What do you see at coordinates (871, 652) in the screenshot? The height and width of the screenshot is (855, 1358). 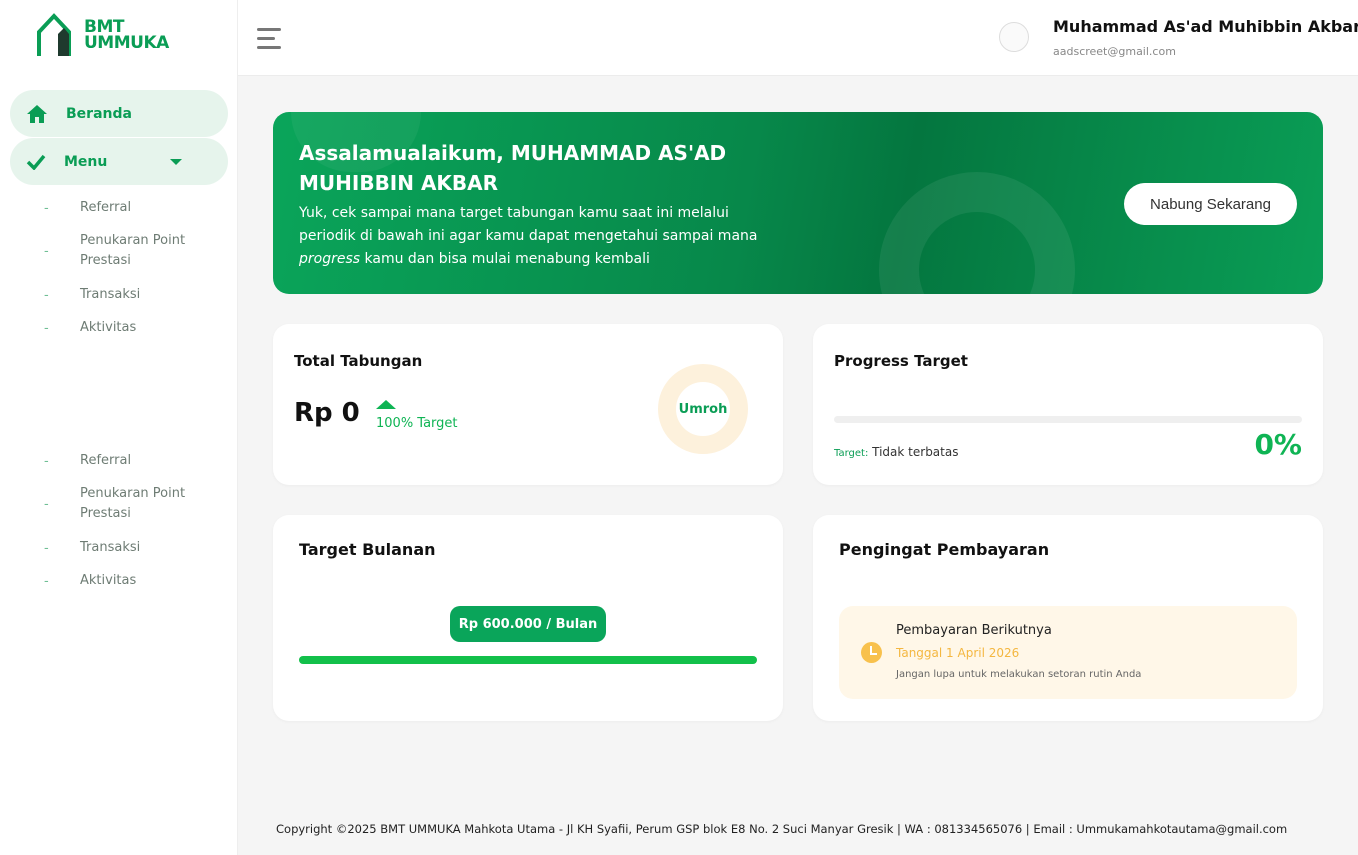 I see `clock-icon` at bounding box center [871, 652].